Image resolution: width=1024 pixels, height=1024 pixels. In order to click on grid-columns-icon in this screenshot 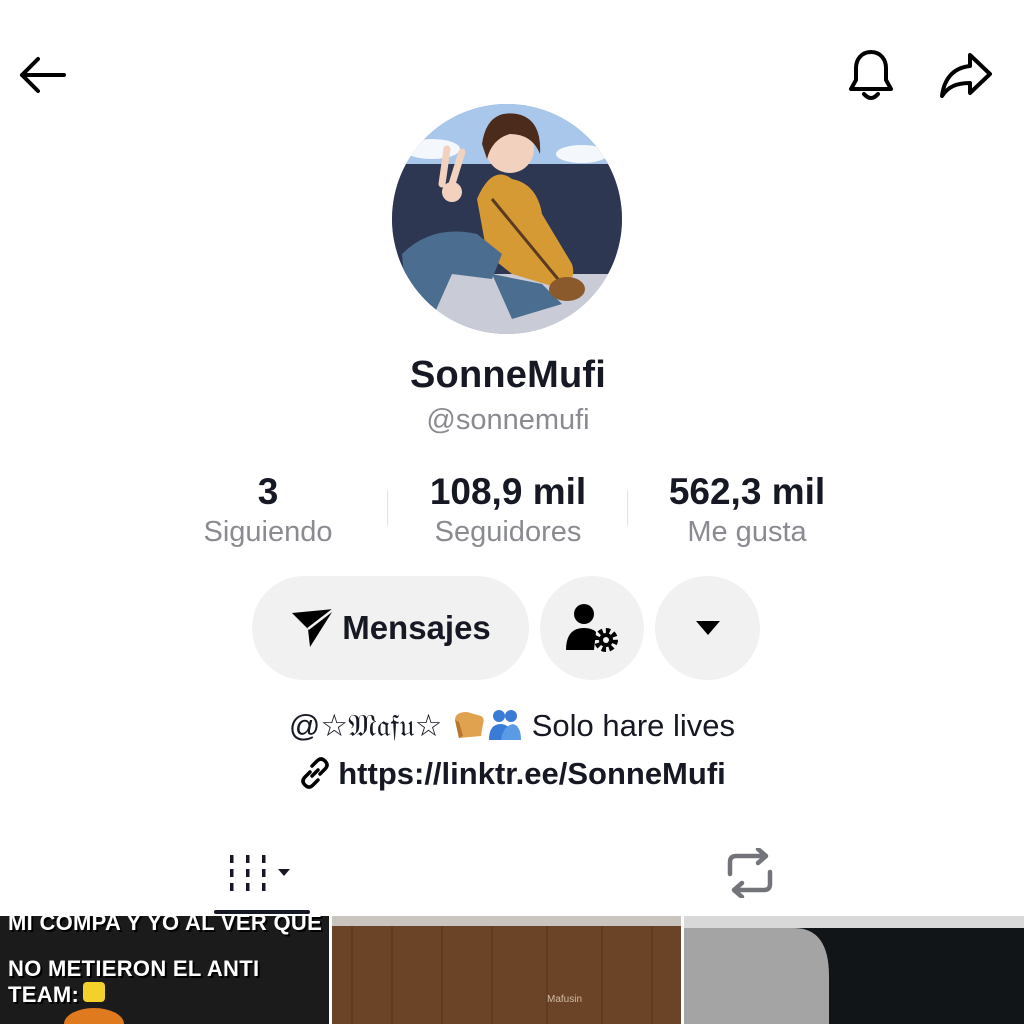, I will do `click(260, 873)`.